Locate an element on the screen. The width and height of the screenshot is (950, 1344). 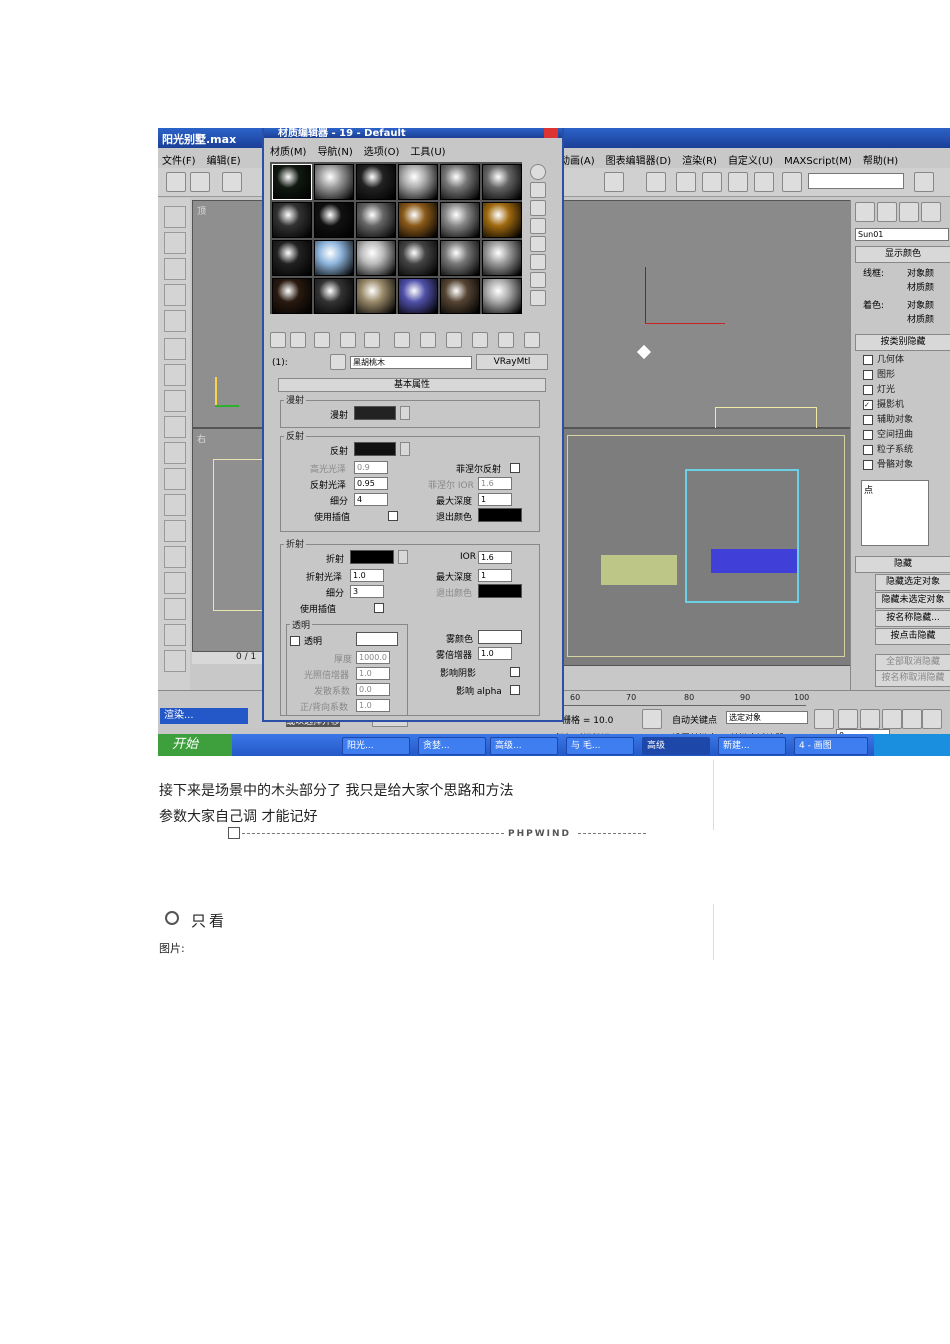
category-item: 空间扭曲 is located at coordinates (888, 433).